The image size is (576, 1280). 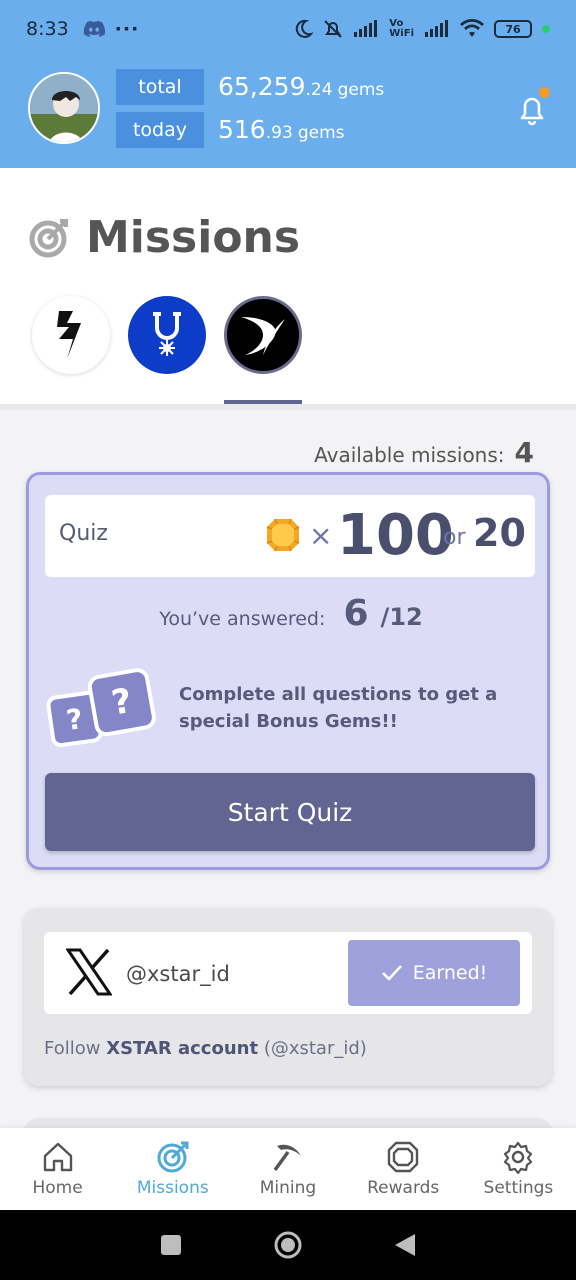 What do you see at coordinates (127, 29) in the screenshot?
I see `more-dots-icon: ···` at bounding box center [127, 29].